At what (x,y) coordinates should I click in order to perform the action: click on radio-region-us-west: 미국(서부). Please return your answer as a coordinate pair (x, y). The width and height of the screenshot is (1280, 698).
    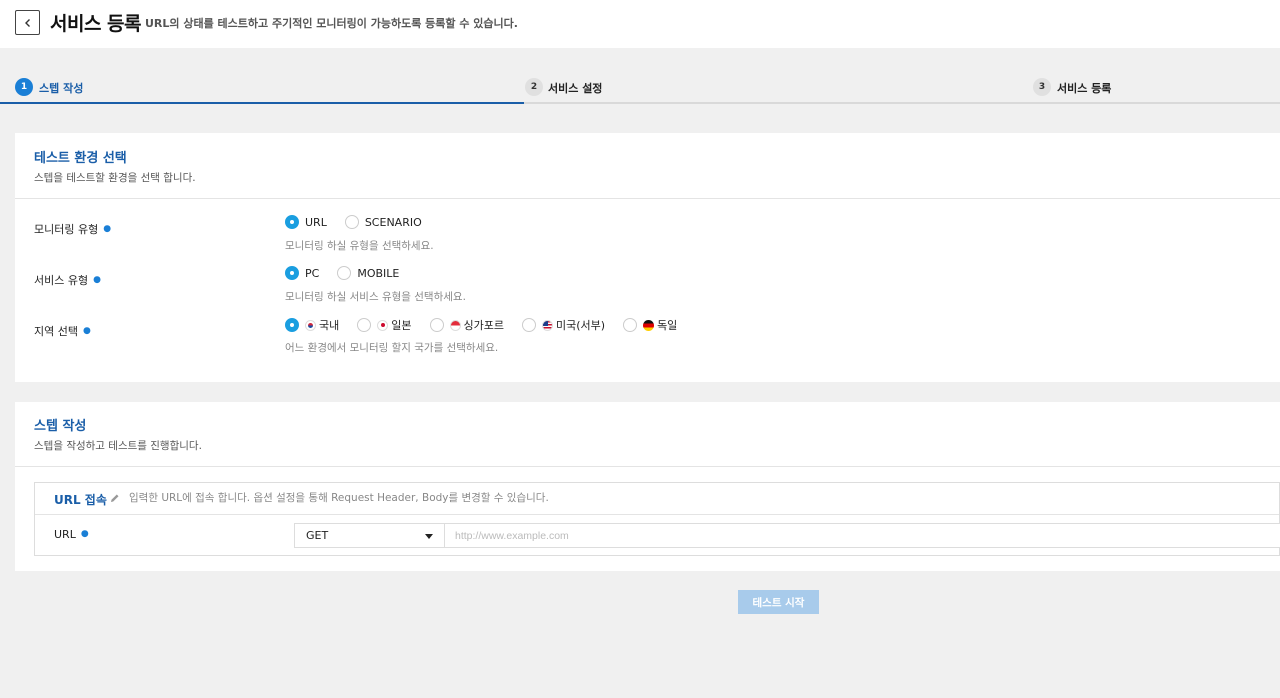
    Looking at the image, I should click on (563, 325).